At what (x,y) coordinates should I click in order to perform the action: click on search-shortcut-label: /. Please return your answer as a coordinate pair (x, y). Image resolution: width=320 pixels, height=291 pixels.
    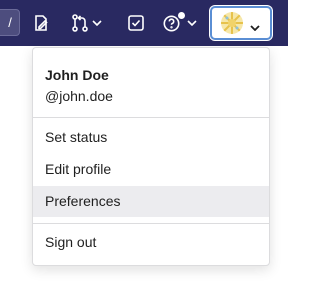
    Looking at the image, I should click on (10, 22).